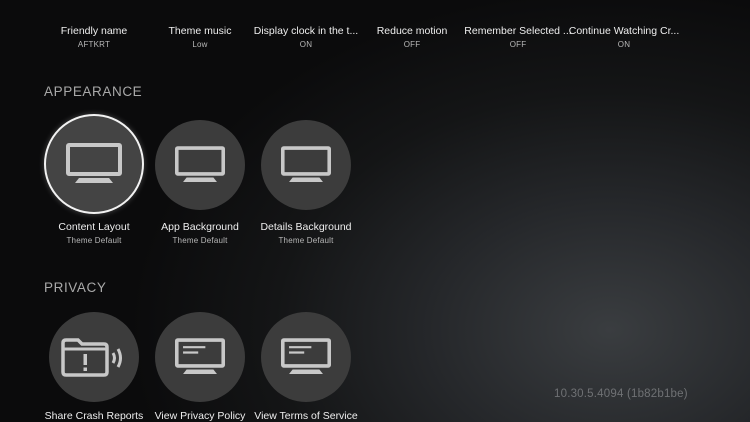  What do you see at coordinates (624, 44) in the screenshot?
I see `setting-value: ON` at bounding box center [624, 44].